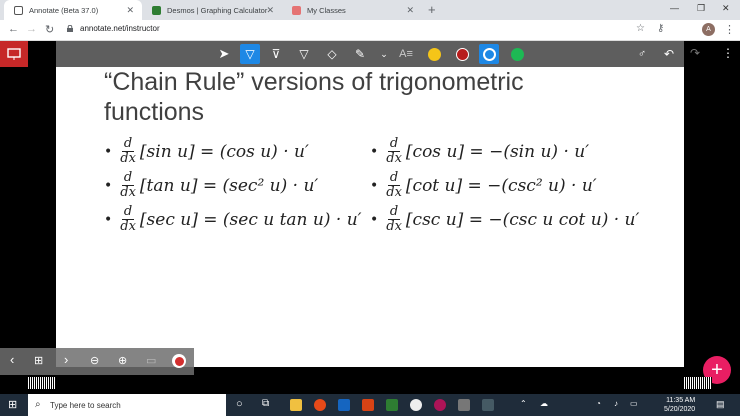  What do you see at coordinates (717, 369) in the screenshot?
I see `plus-icon: +` at bounding box center [717, 369].